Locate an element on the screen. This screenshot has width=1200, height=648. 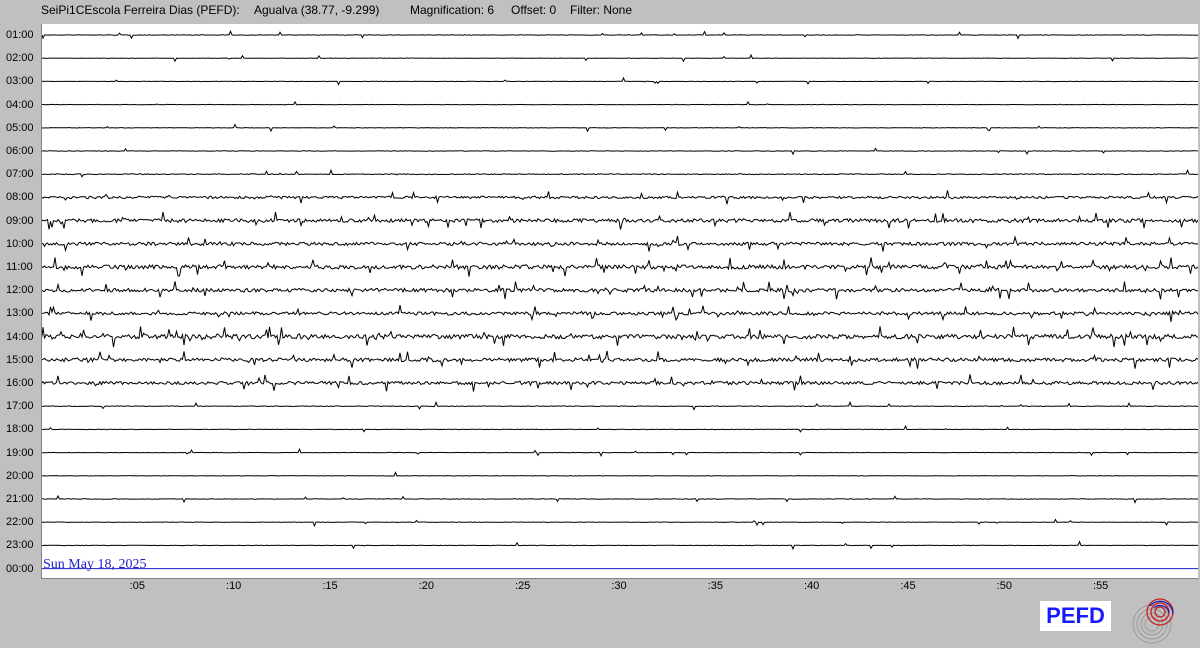
minute-label: :10 is located at coordinates (234, 586).